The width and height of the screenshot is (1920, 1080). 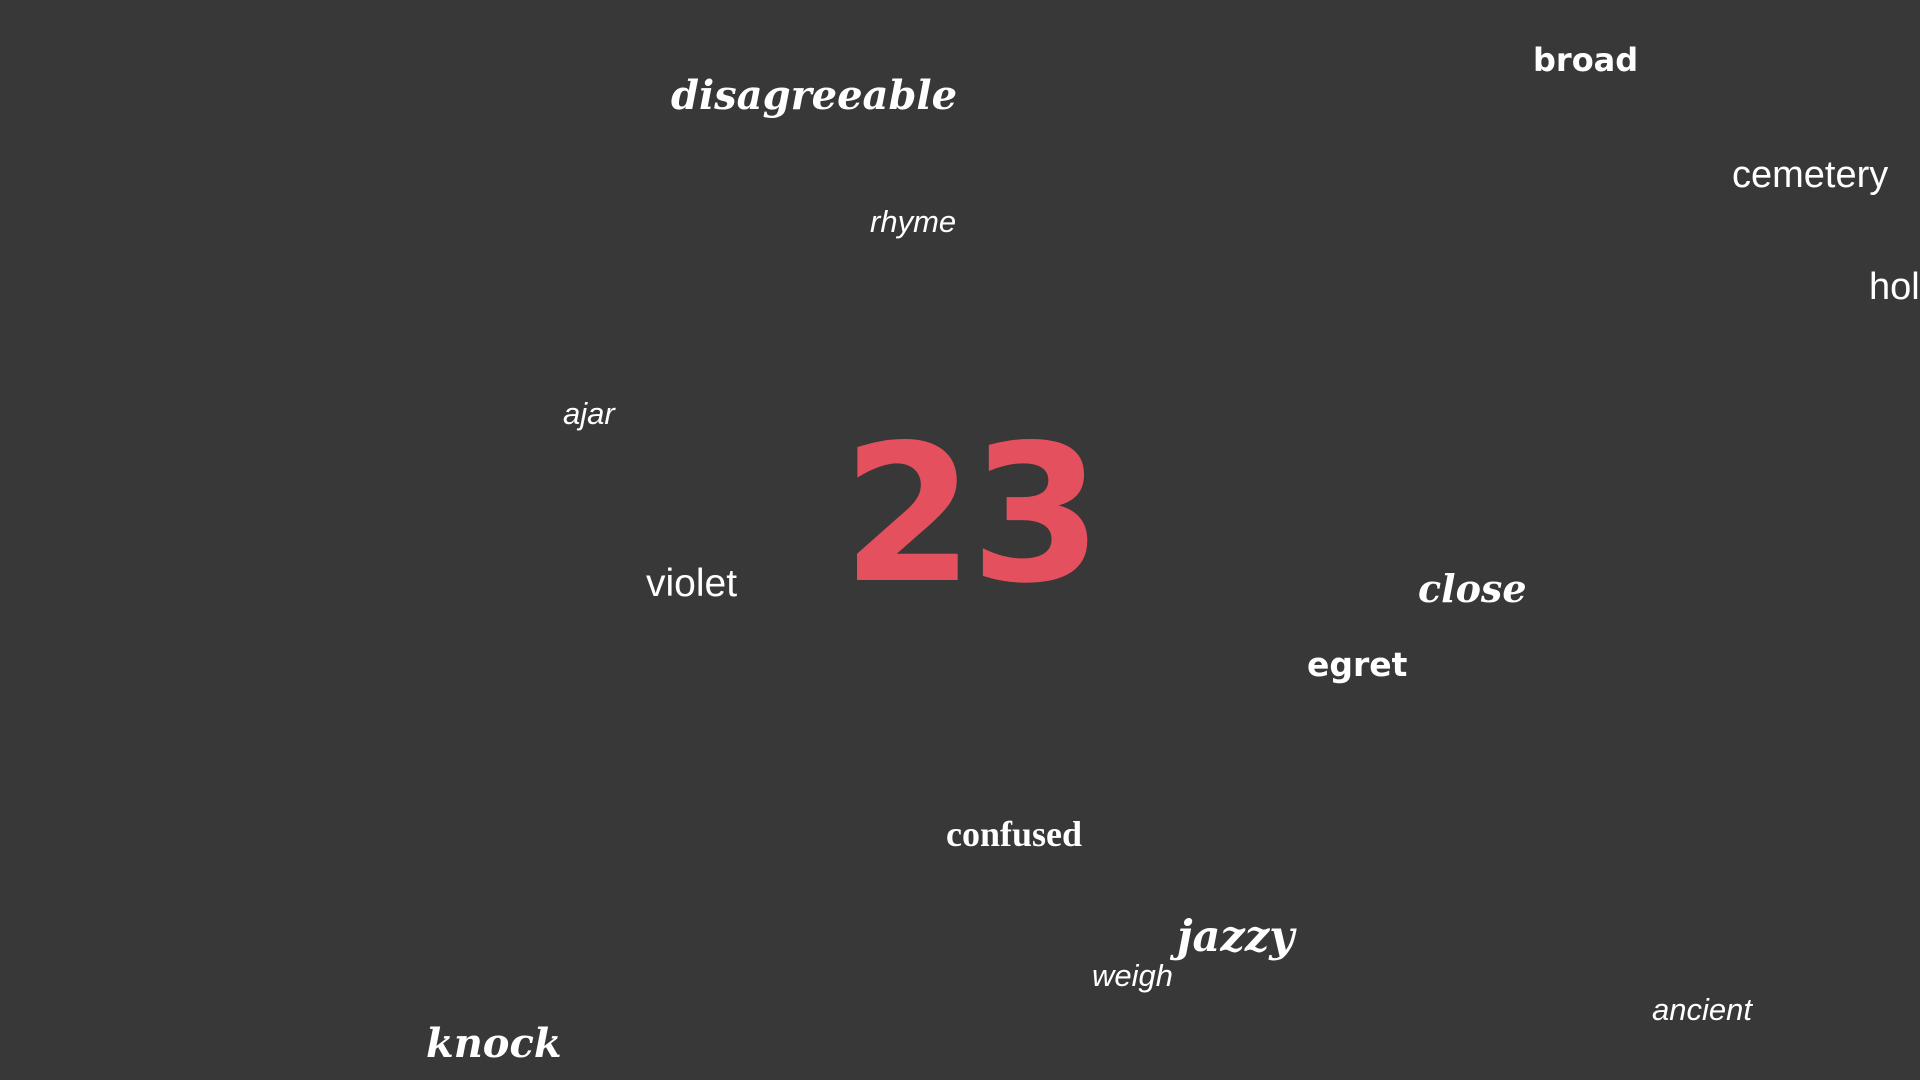 I want to click on word-knock: knock, so click(x=494, y=1043).